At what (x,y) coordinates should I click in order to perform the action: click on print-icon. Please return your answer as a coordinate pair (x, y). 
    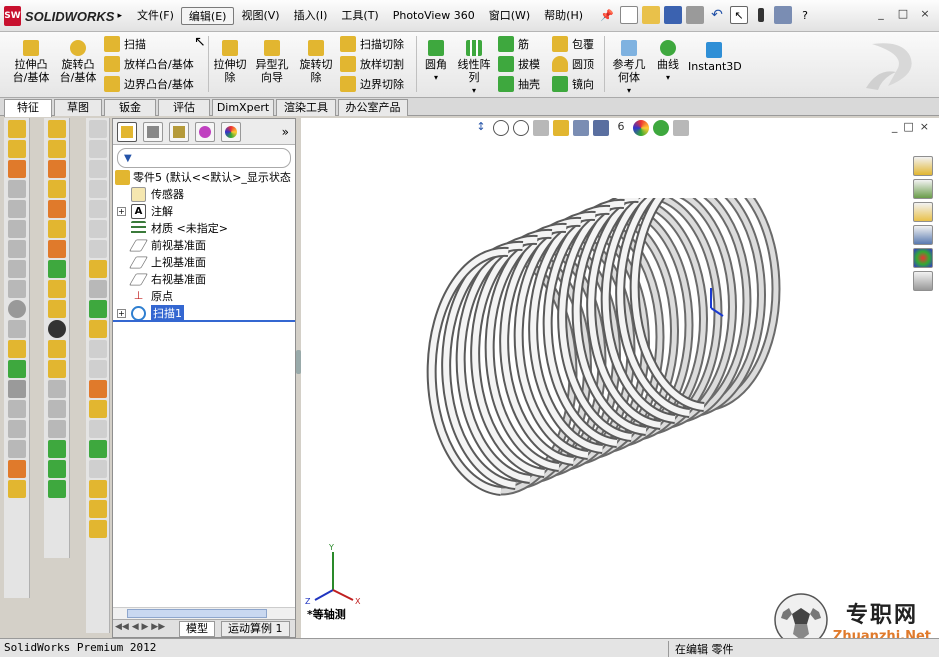
    Looking at the image, I should click on (695, 15).